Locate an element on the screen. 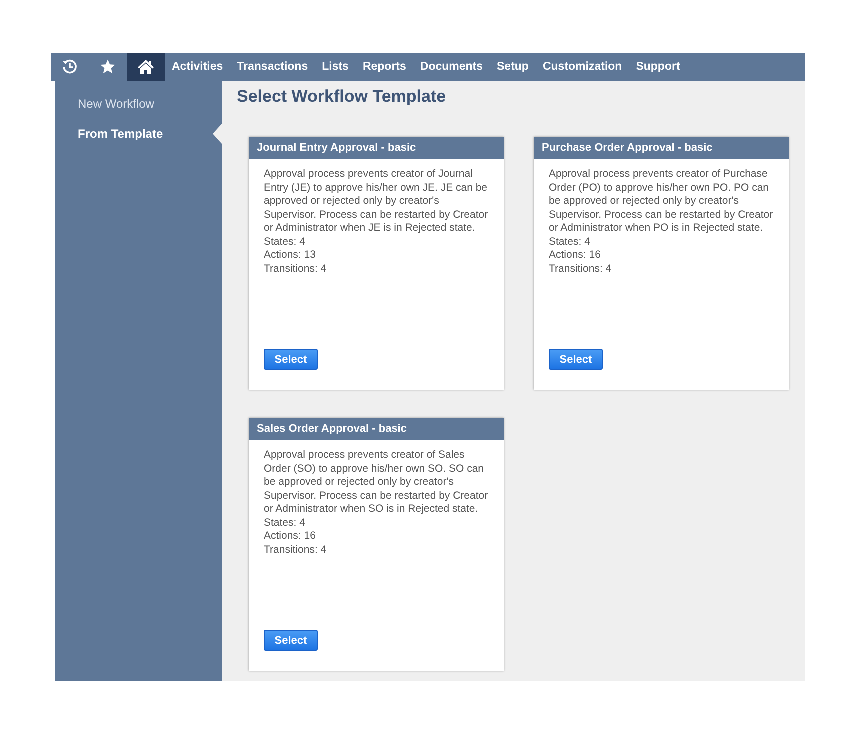 The width and height of the screenshot is (867, 739). menu-tab: Customization is located at coordinates (583, 67).